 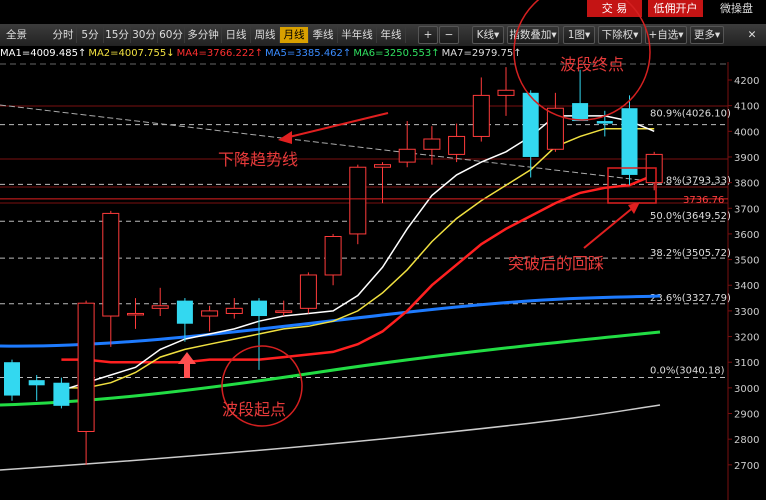 I want to click on zoom-out-button: −, so click(x=449, y=35).